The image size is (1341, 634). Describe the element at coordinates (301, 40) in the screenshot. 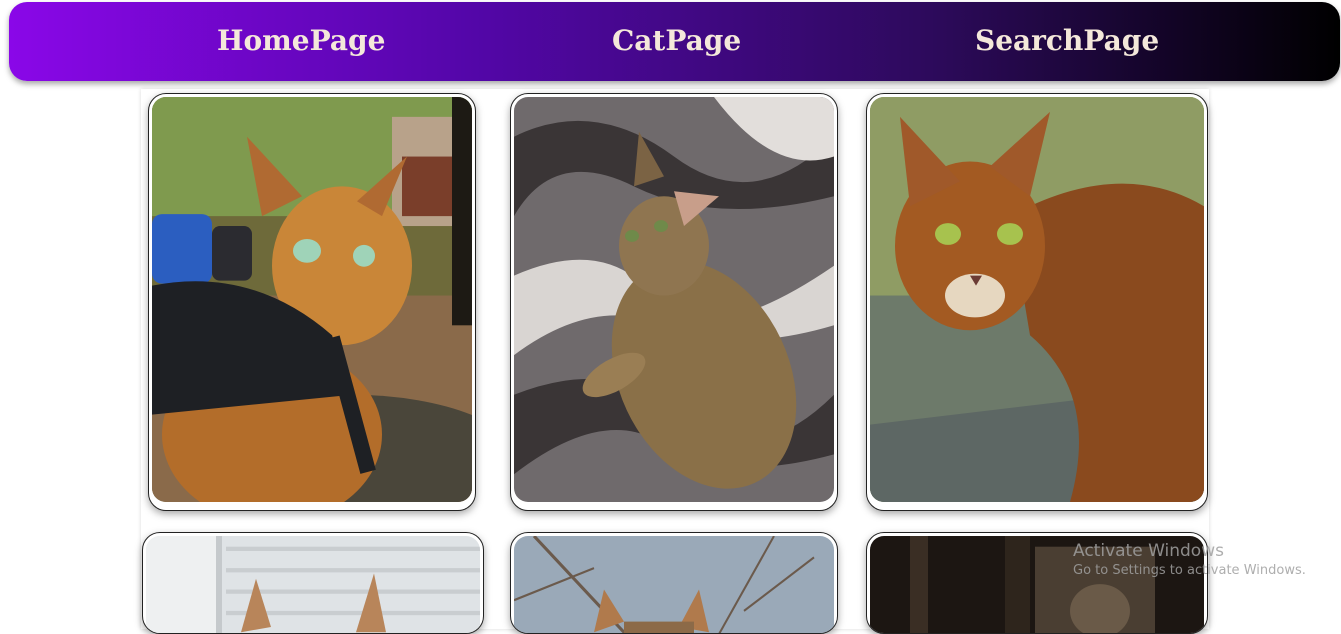

I see `nav-link-homepage: HomePage` at that location.